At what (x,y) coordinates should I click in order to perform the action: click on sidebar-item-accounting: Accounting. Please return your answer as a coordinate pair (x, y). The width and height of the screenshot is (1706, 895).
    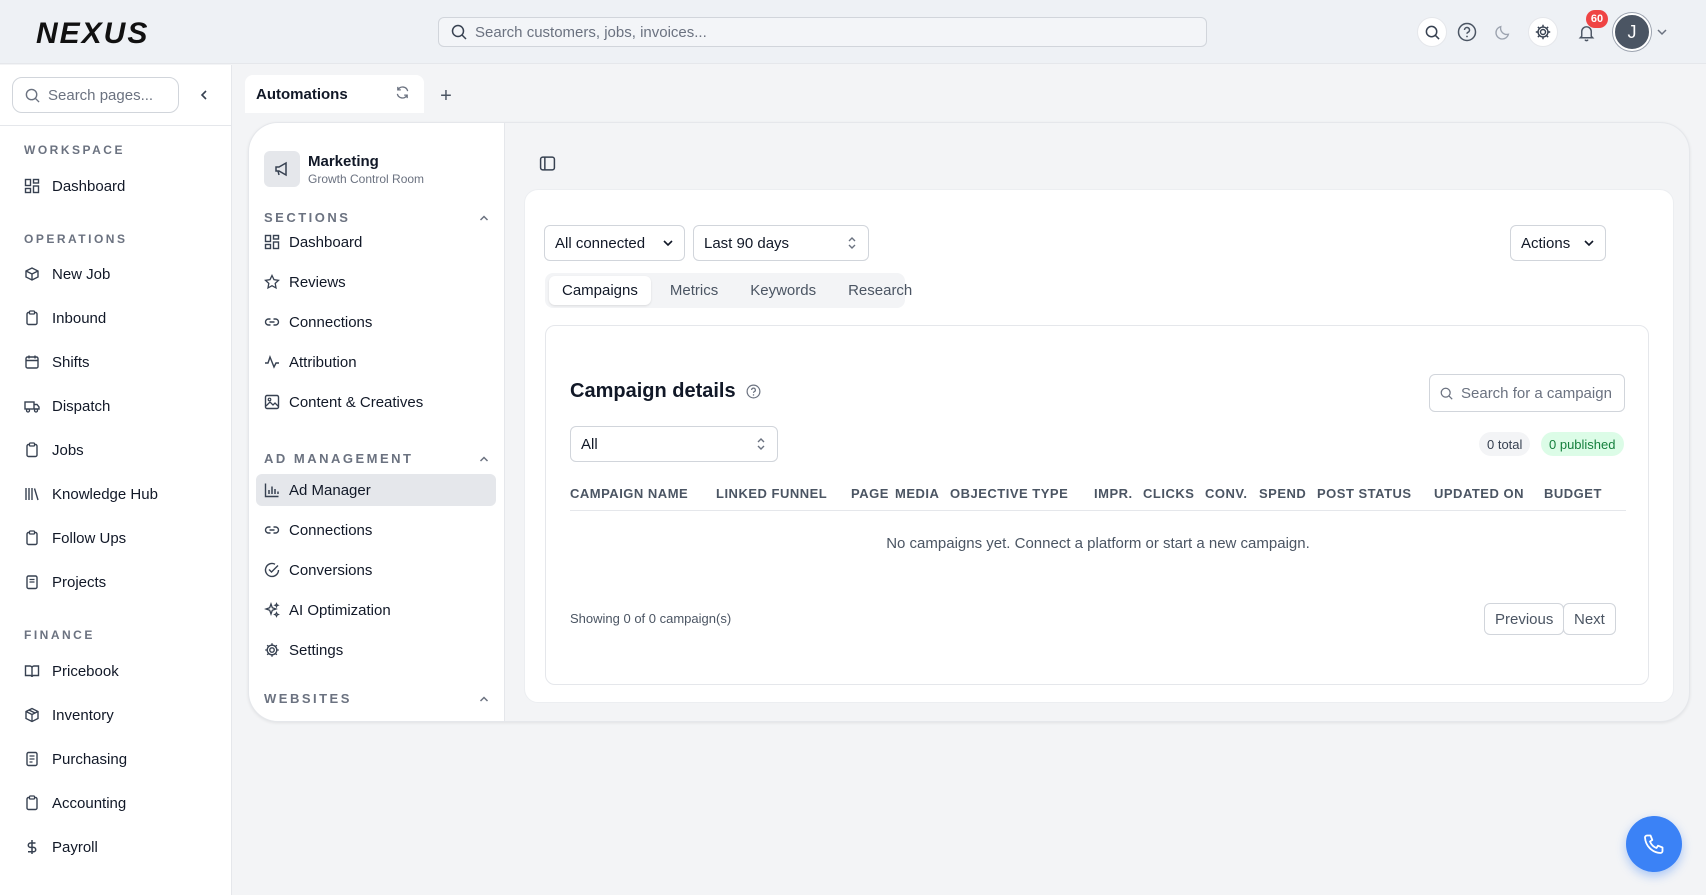
    Looking at the image, I should click on (75, 803).